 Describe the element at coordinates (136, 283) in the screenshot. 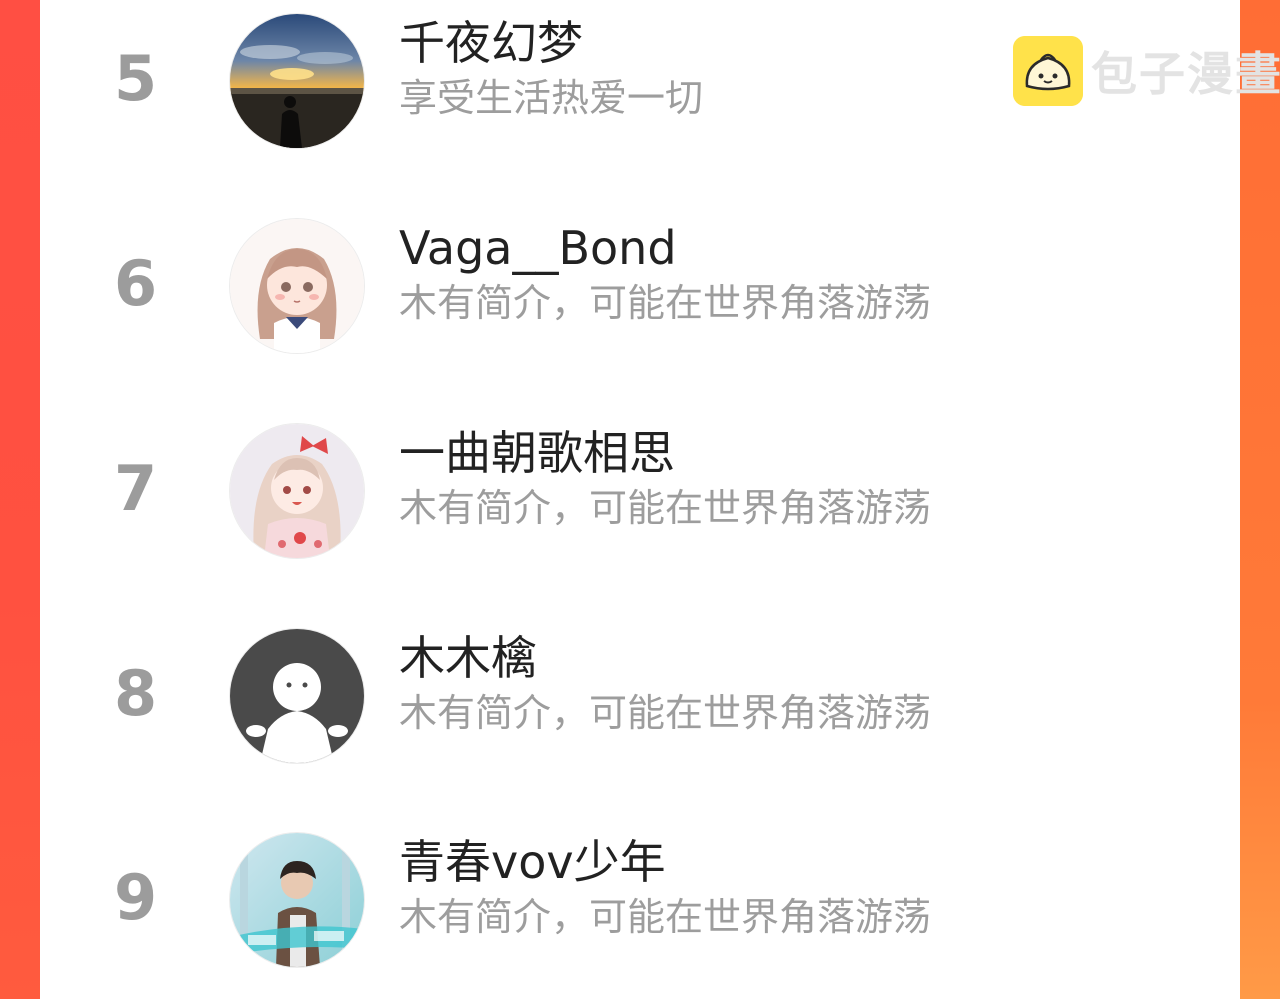

I see `rank-number: 6` at that location.